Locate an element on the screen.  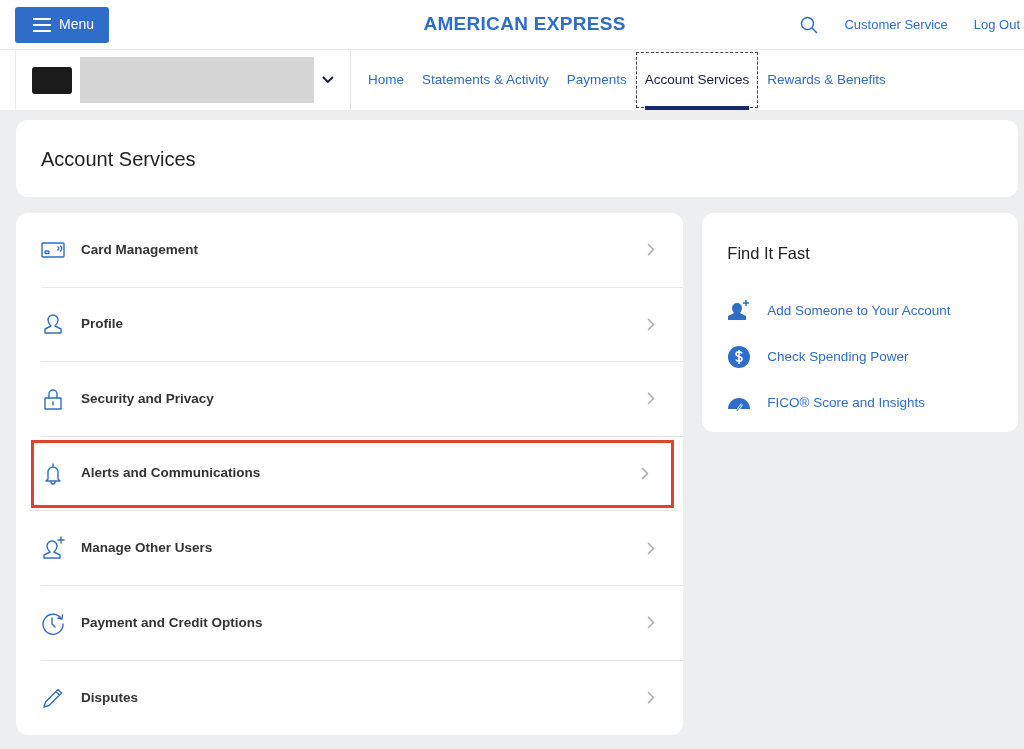
row-label: Card Management is located at coordinates (140, 249).